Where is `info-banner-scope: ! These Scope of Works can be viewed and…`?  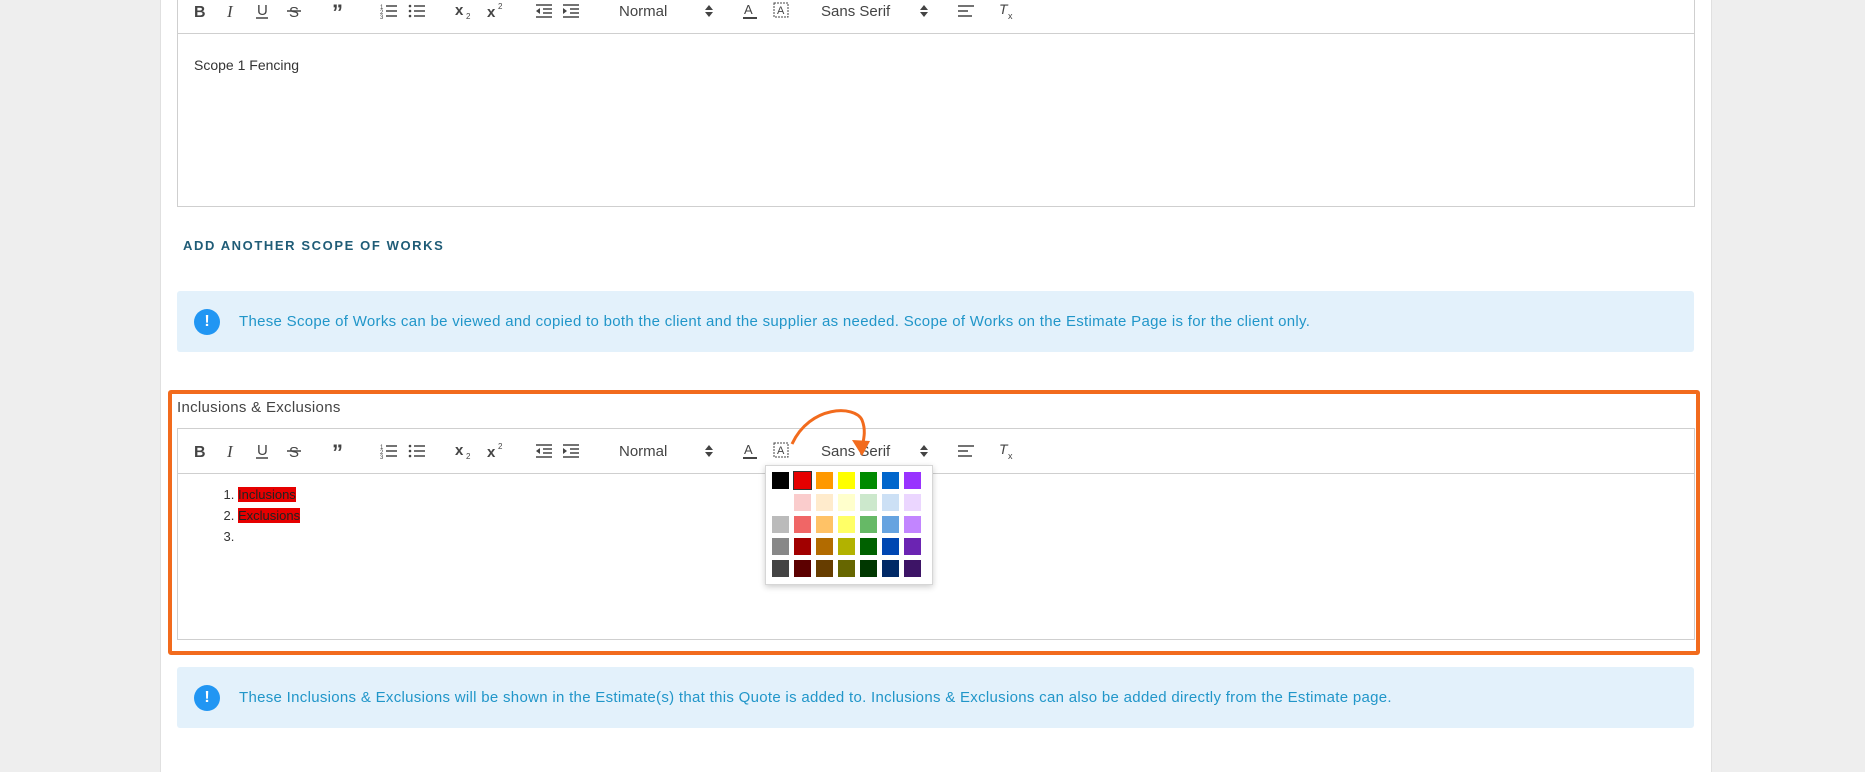
info-banner-scope: ! These Scope of Works can be viewed and… is located at coordinates (935, 321).